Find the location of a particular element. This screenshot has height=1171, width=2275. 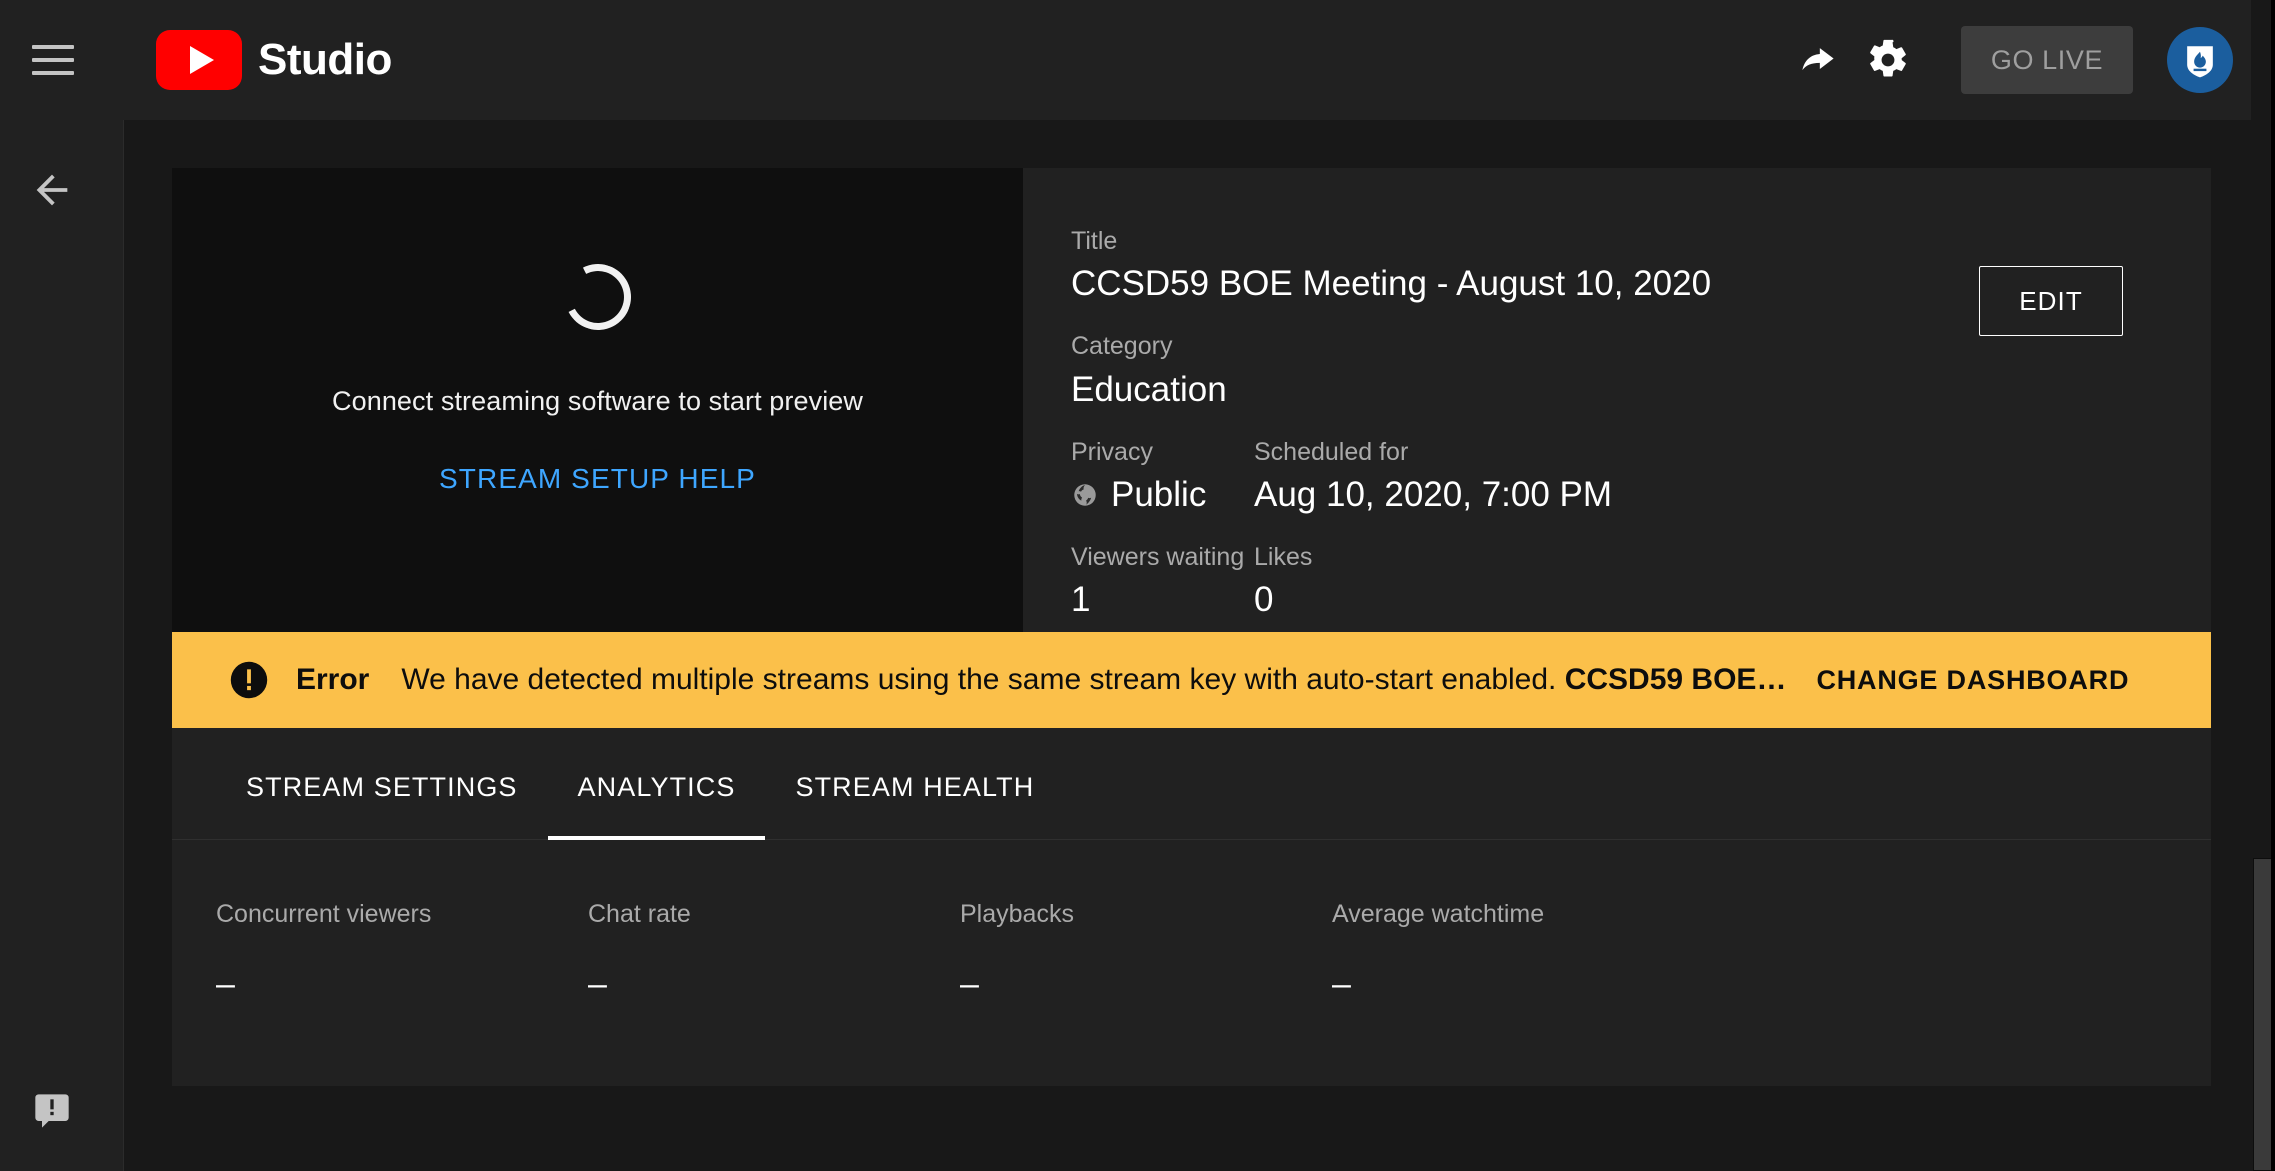

category-value: Education is located at coordinates (1149, 389).